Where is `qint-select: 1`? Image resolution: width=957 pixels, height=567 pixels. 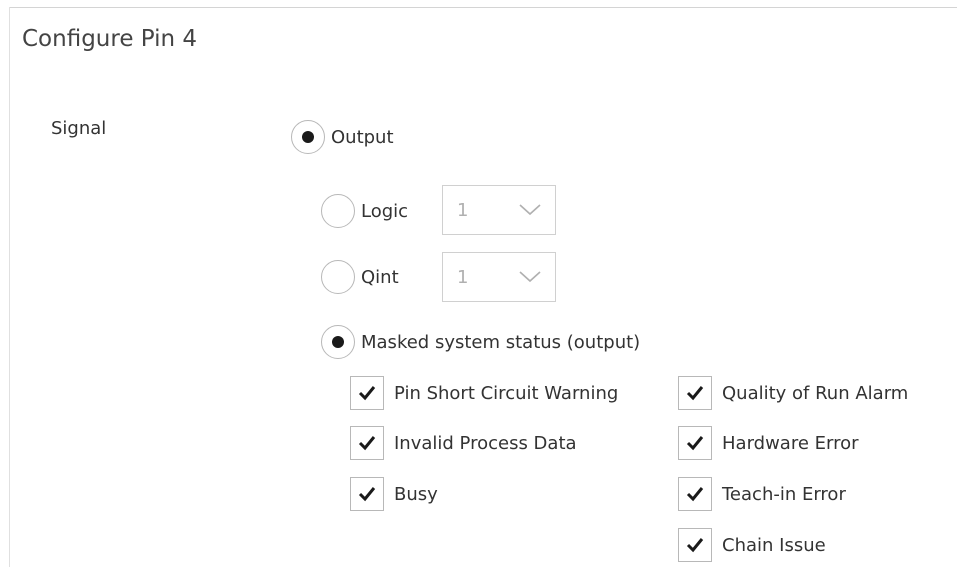
qint-select: 1 is located at coordinates (499, 277).